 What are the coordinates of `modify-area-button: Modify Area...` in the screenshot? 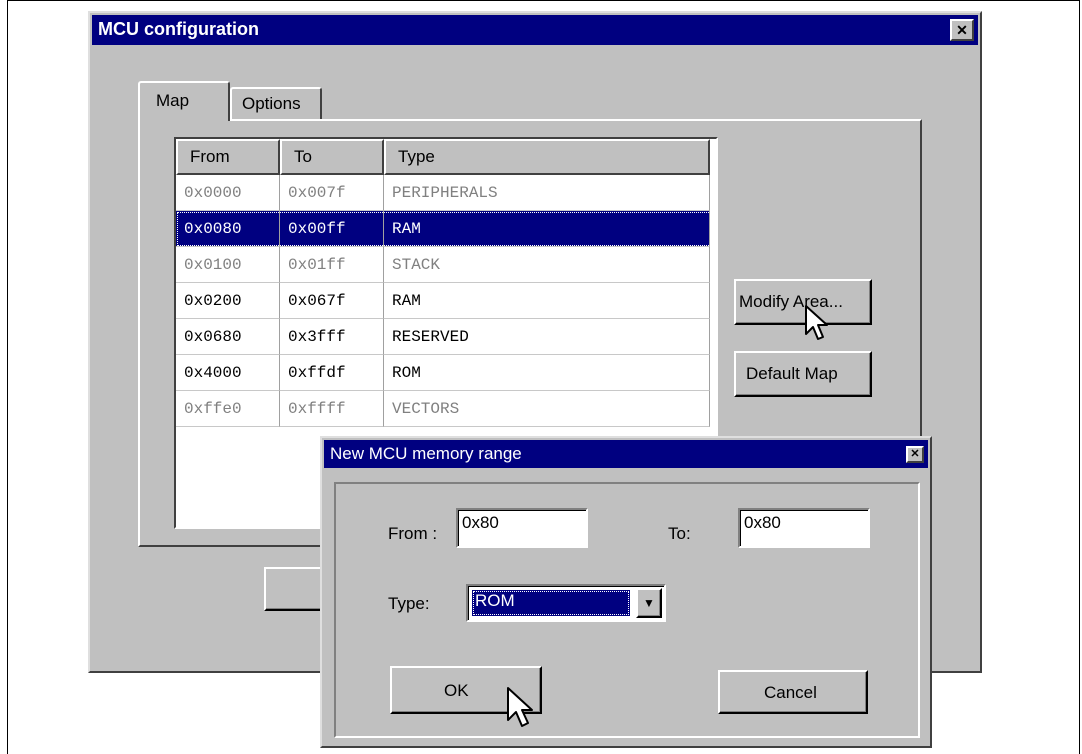 It's located at (803, 302).